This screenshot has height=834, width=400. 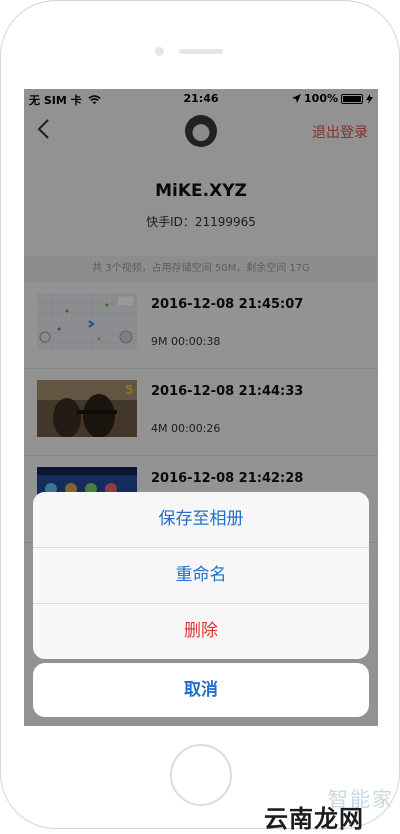 What do you see at coordinates (327, 808) in the screenshot?
I see `watermark: 智能家 云南龙网` at bounding box center [327, 808].